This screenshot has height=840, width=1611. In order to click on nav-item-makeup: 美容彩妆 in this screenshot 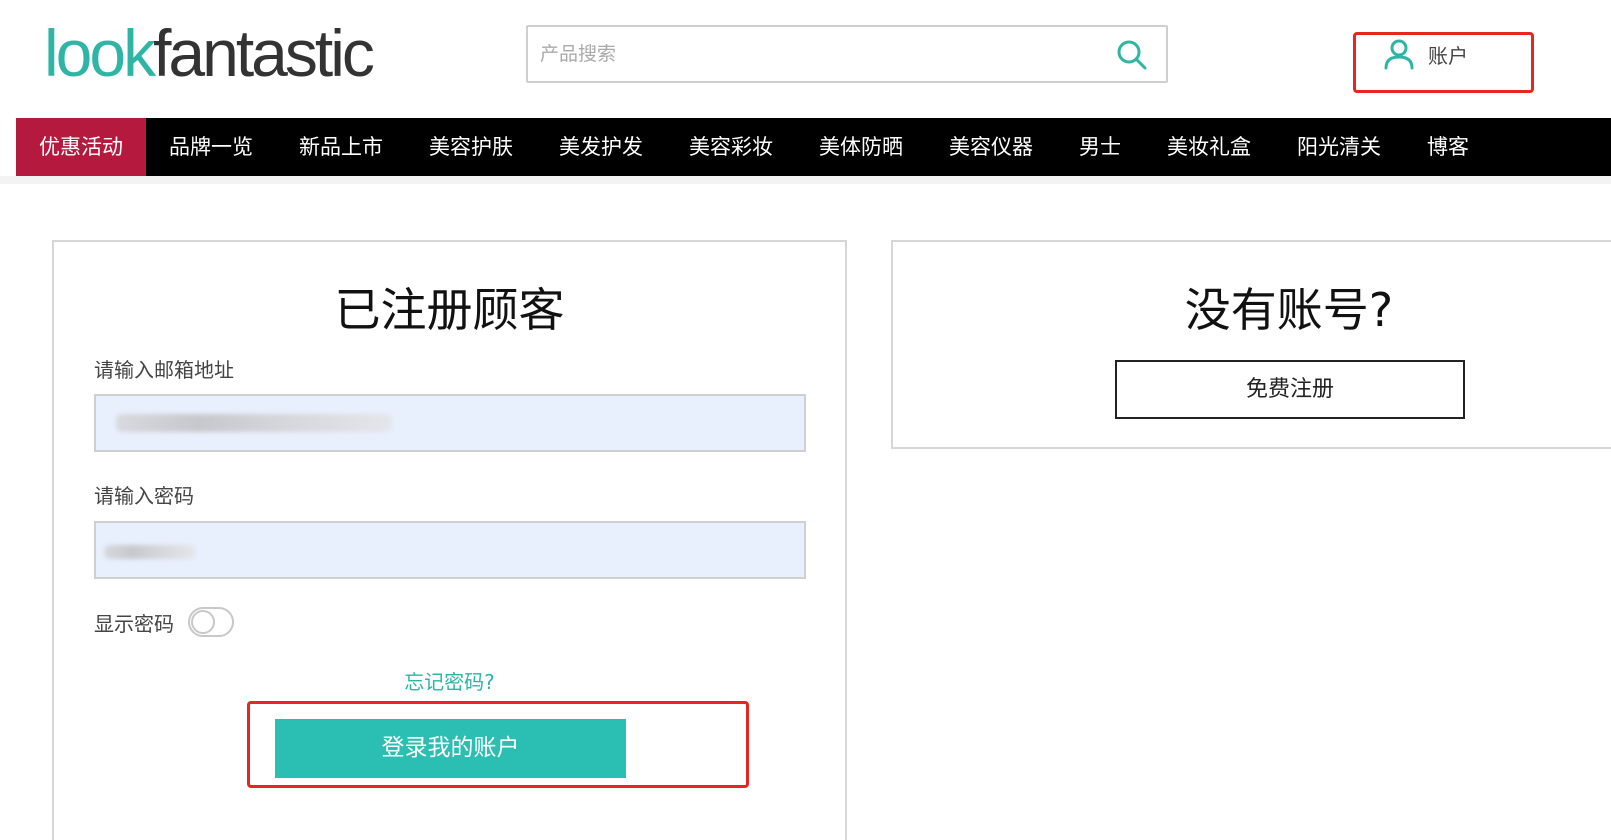, I will do `click(731, 147)`.